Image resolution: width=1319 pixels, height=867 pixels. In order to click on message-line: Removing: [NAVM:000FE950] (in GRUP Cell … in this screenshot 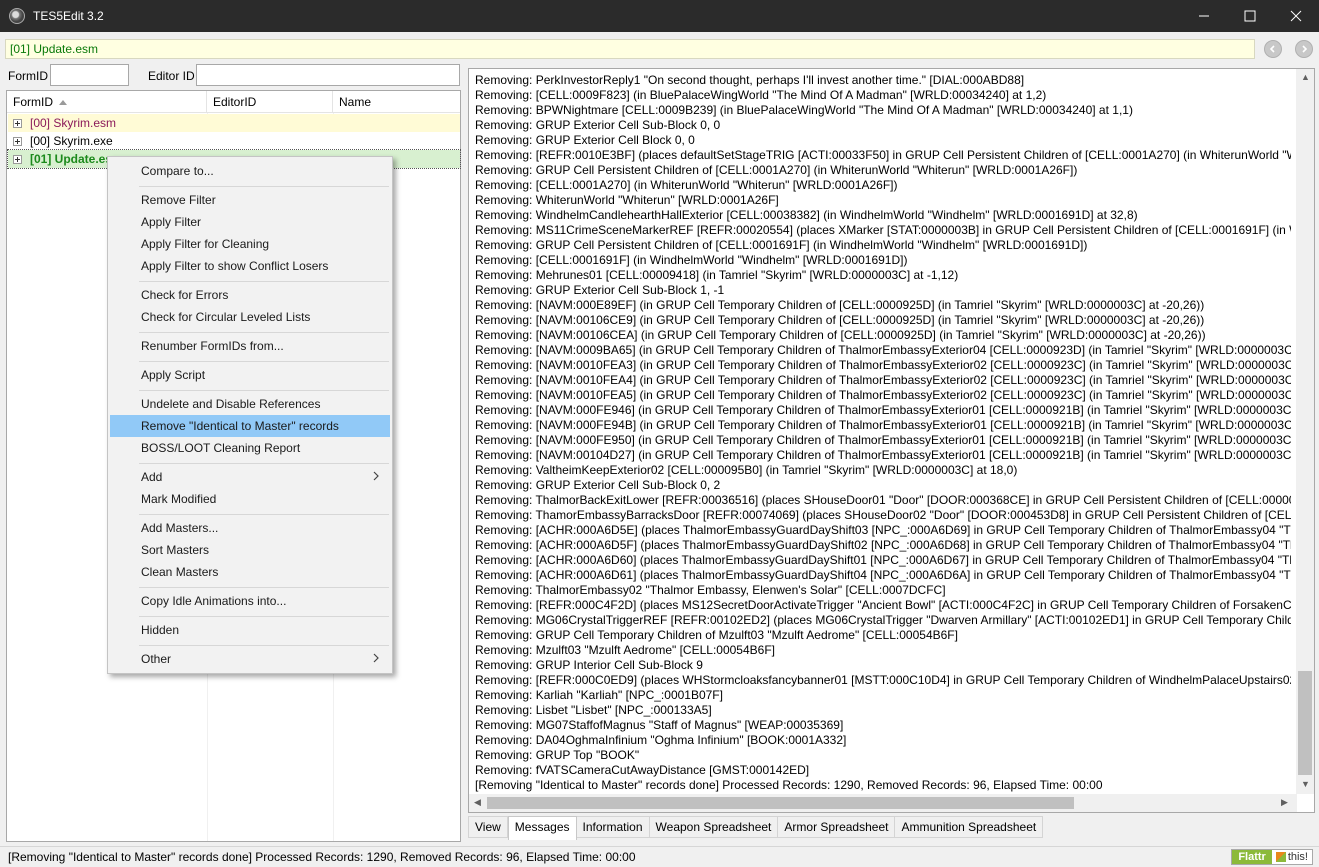, I will do `click(883, 440)`.